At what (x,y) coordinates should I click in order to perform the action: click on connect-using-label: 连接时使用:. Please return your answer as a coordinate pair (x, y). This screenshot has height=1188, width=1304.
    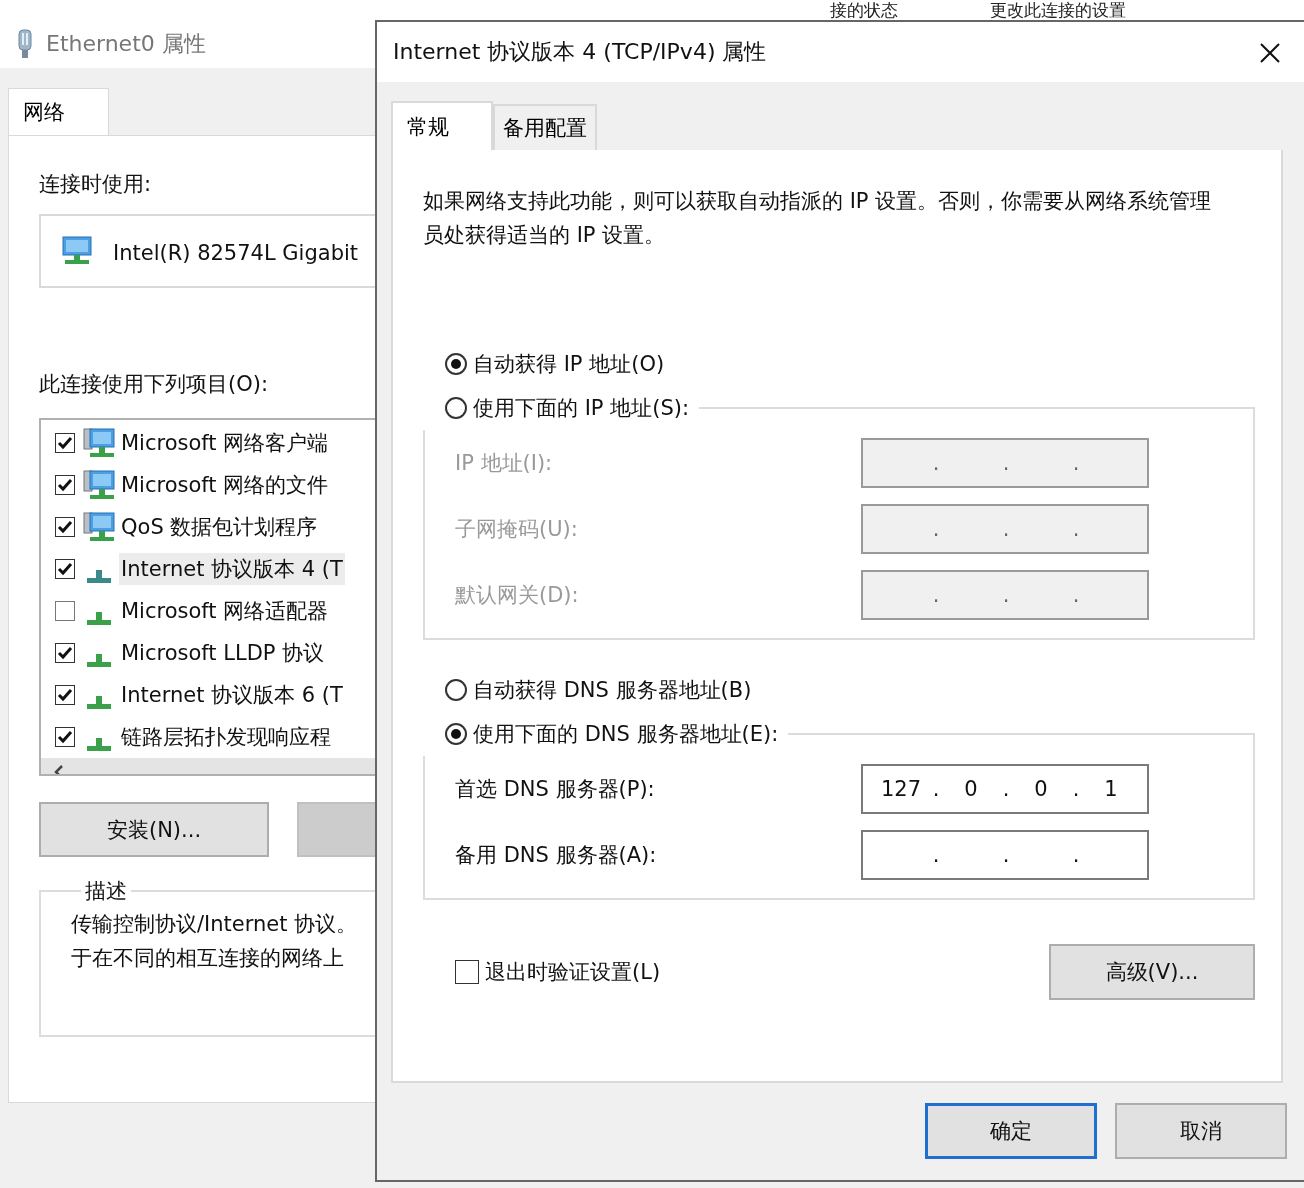
    Looking at the image, I should click on (96, 184).